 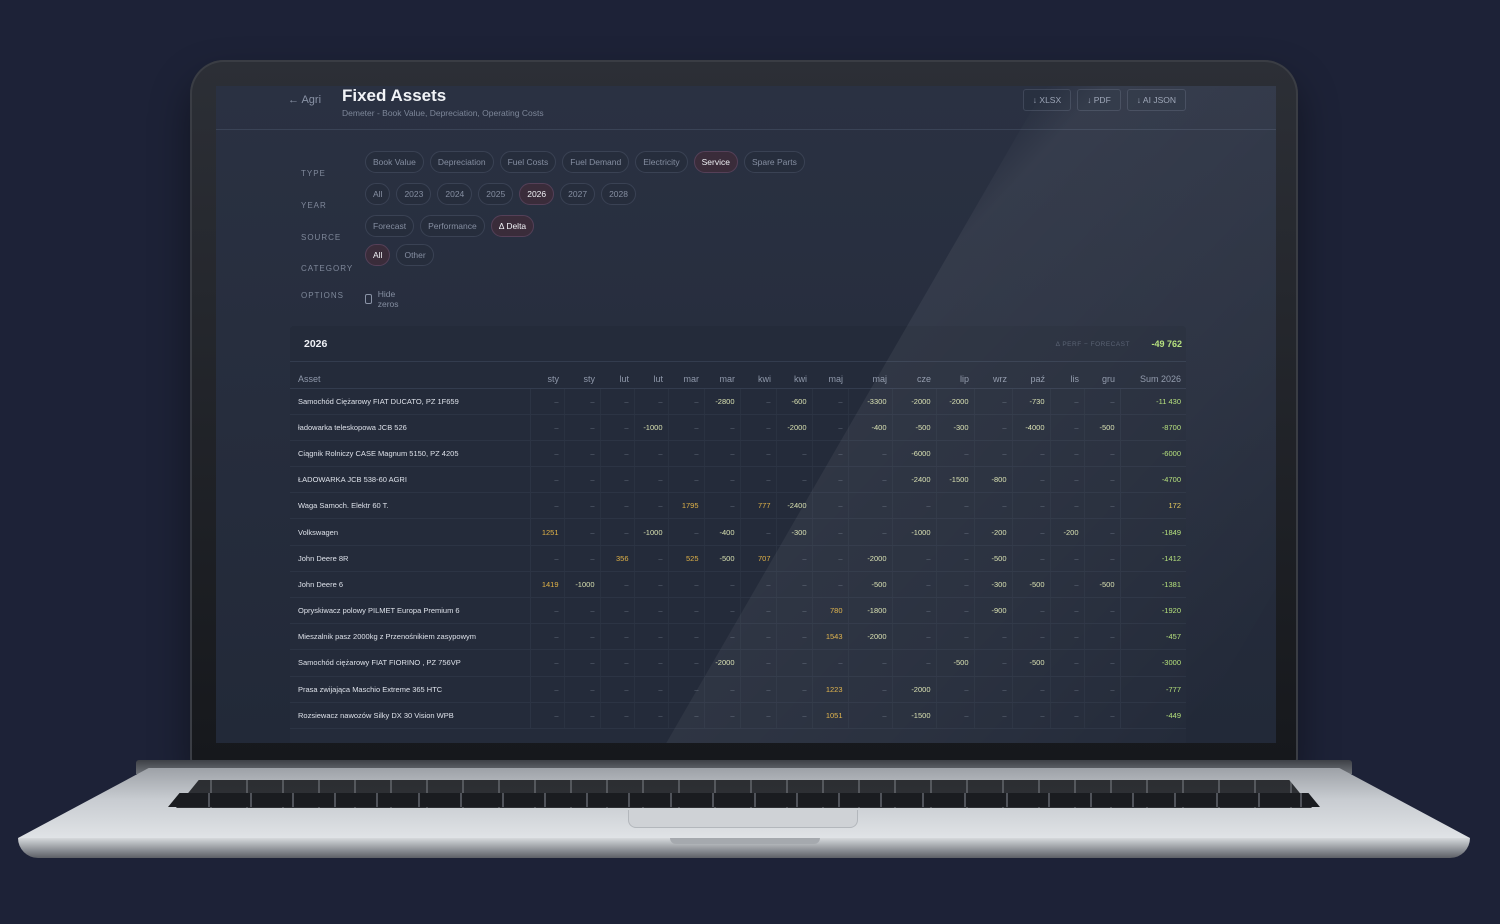 I want to click on column-header-month: cze, so click(x=914, y=379).